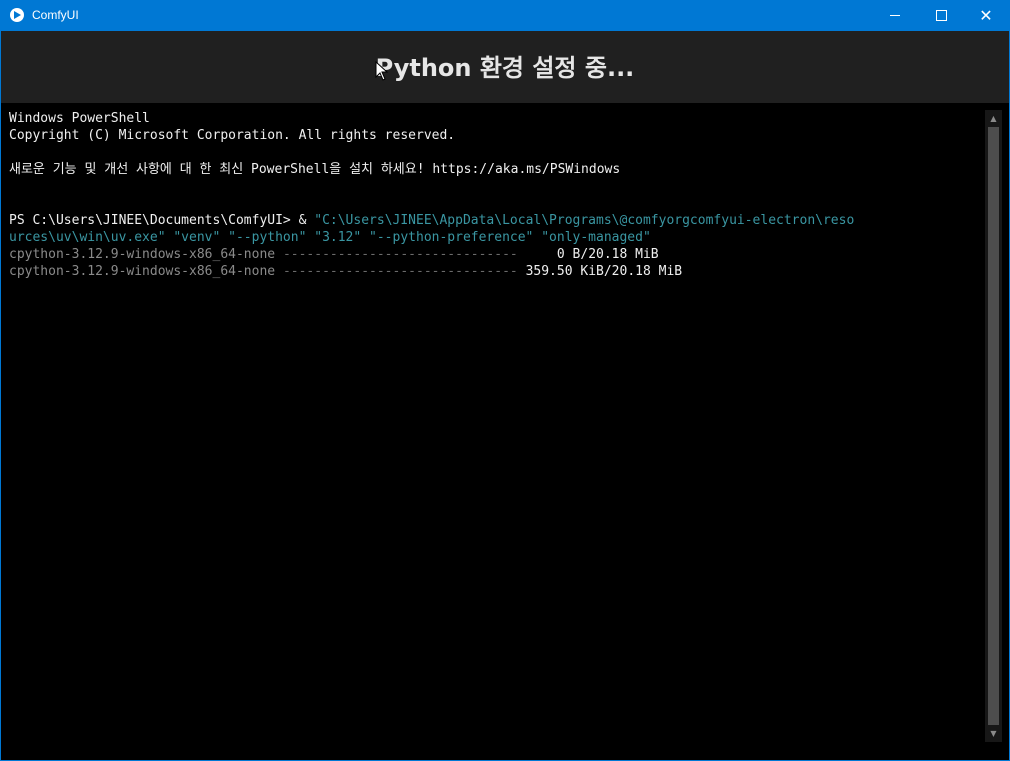 The width and height of the screenshot is (1010, 761). What do you see at coordinates (17, 15) in the screenshot?
I see `comfyui-app-icon` at bounding box center [17, 15].